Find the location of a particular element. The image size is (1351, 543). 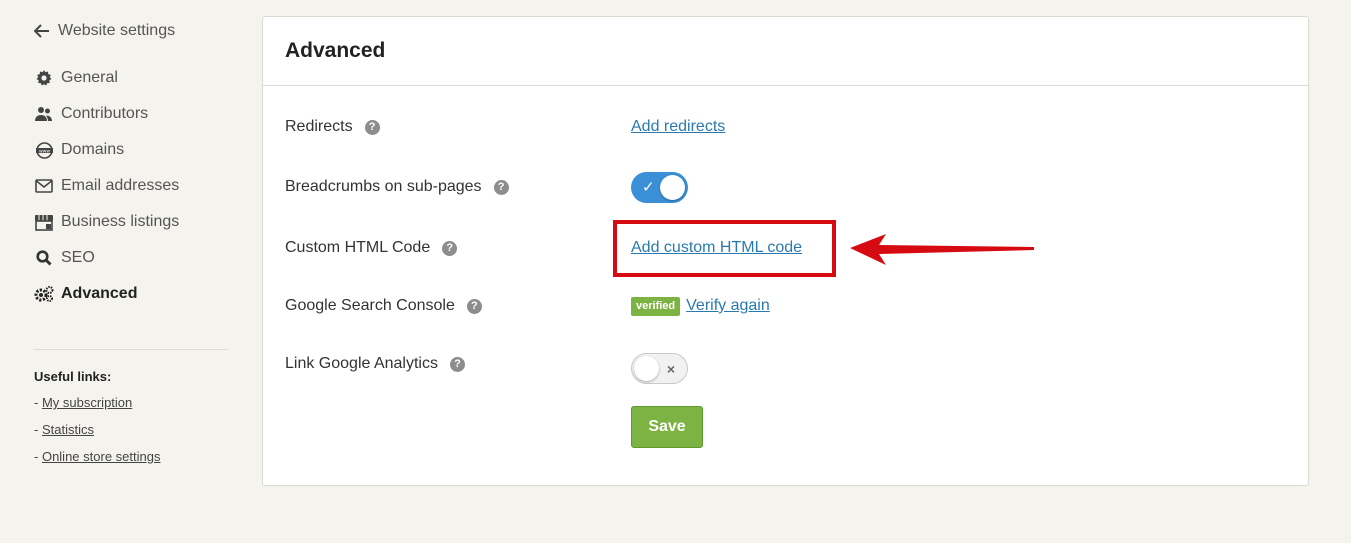

redirects-row: Redirects ? Add redirects is located at coordinates (796, 127).